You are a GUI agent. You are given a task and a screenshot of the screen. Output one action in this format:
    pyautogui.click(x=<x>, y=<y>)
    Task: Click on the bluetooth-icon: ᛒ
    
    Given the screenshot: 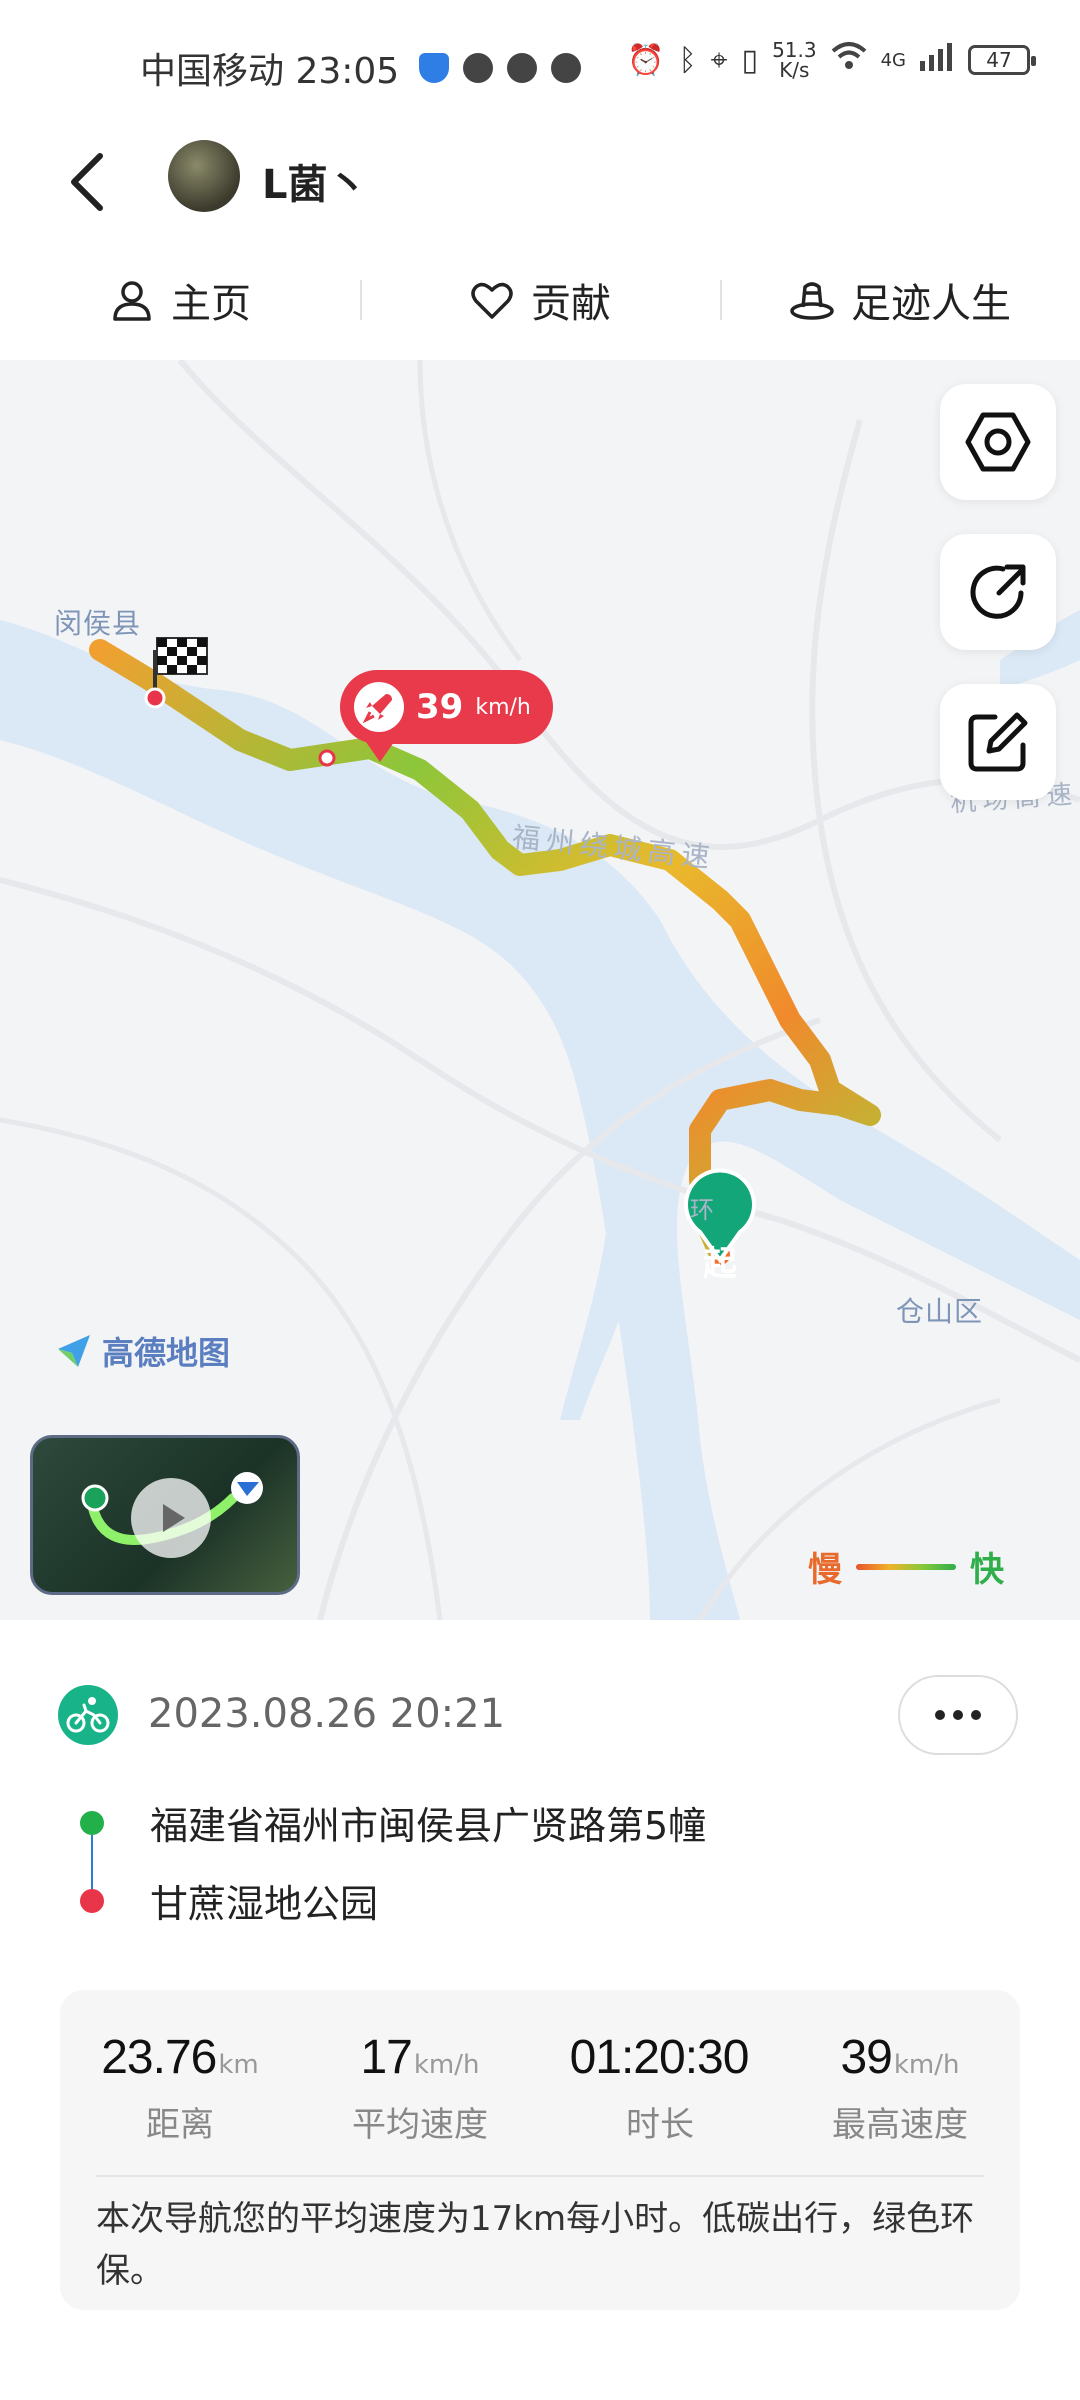 What is the action you would take?
    pyautogui.click(x=687, y=60)
    